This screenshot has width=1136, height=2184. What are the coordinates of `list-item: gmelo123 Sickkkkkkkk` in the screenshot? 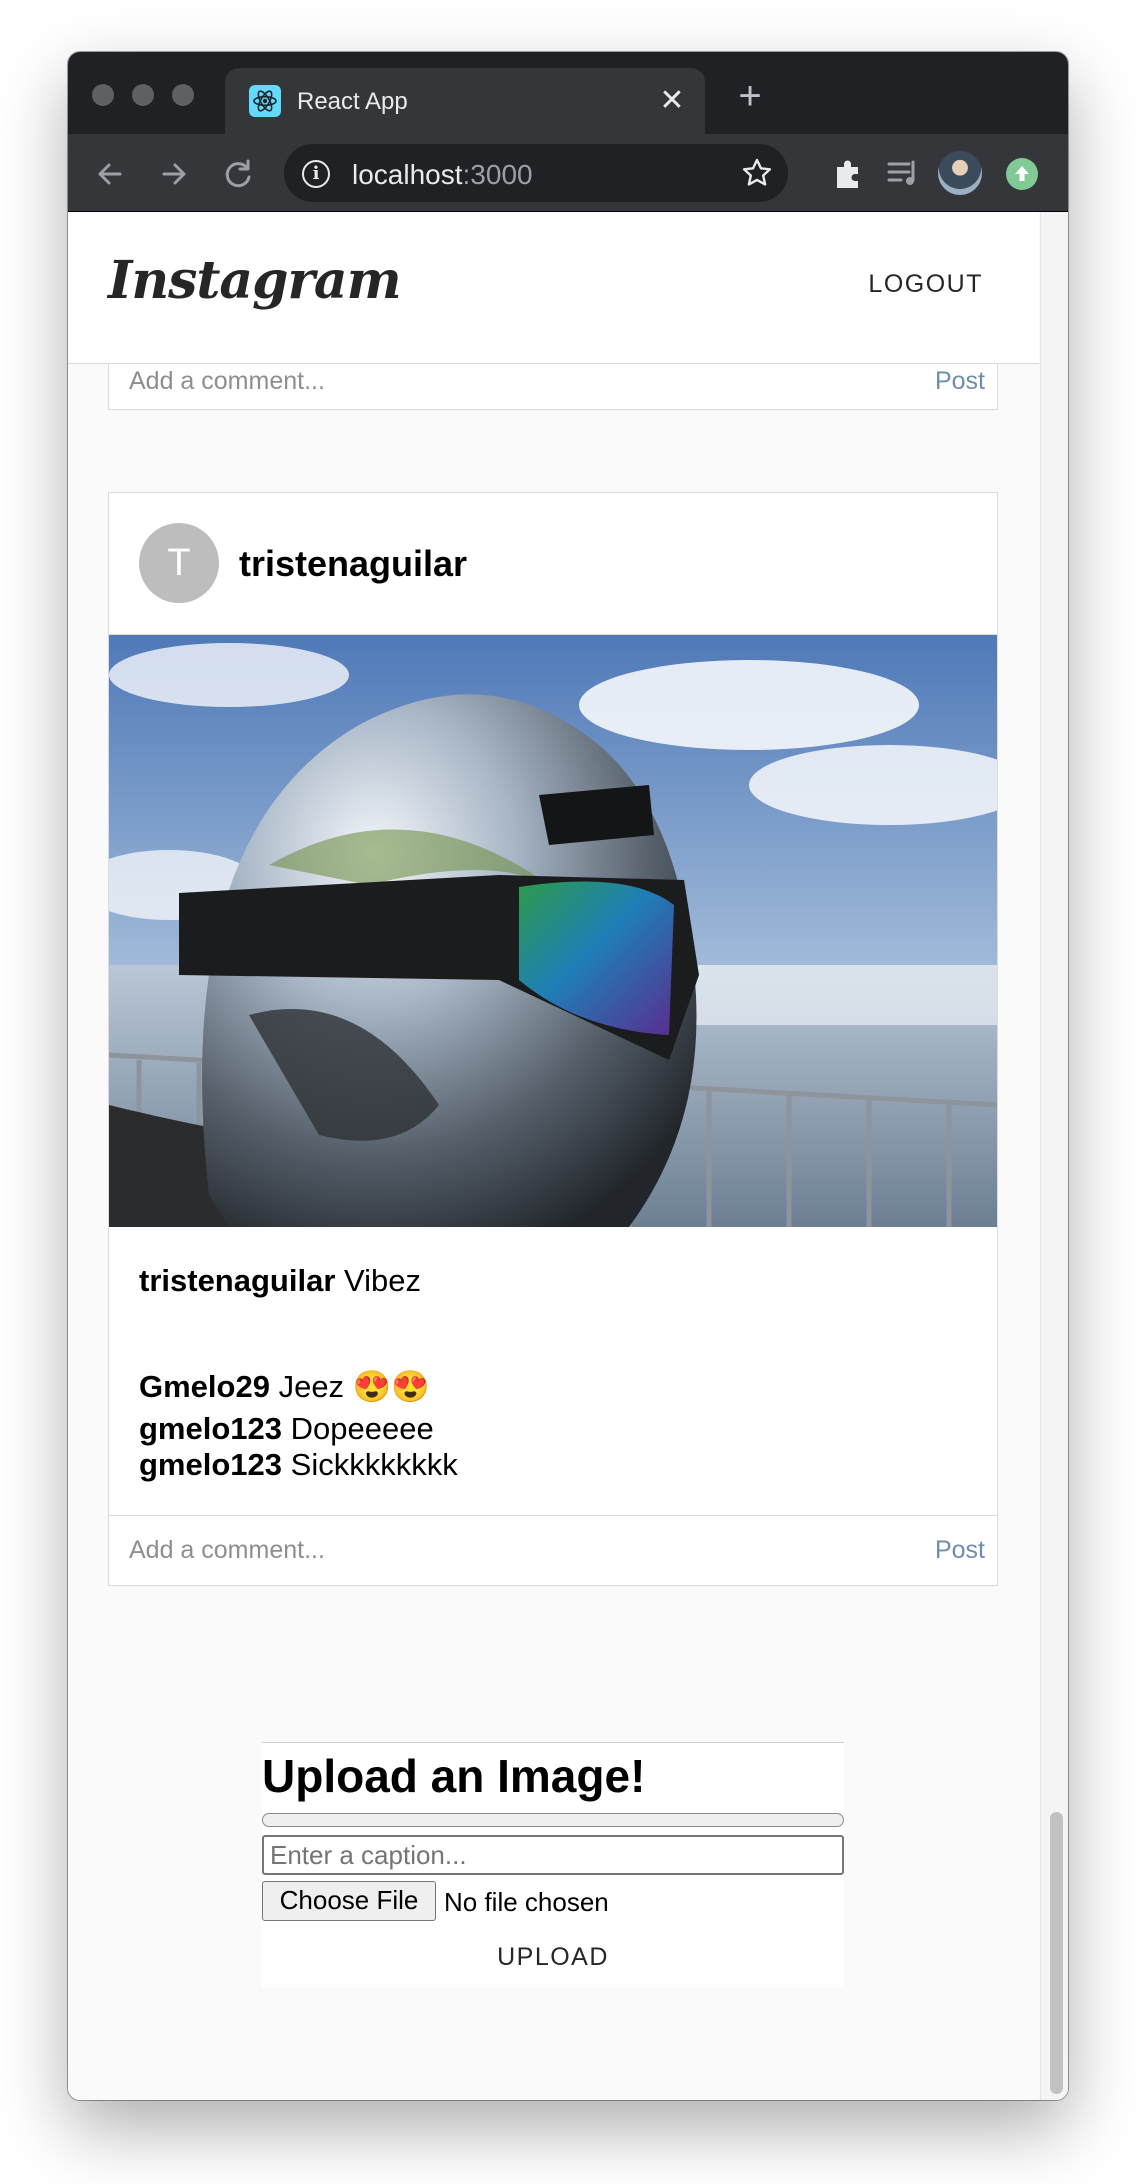 It's located at (298, 1465).